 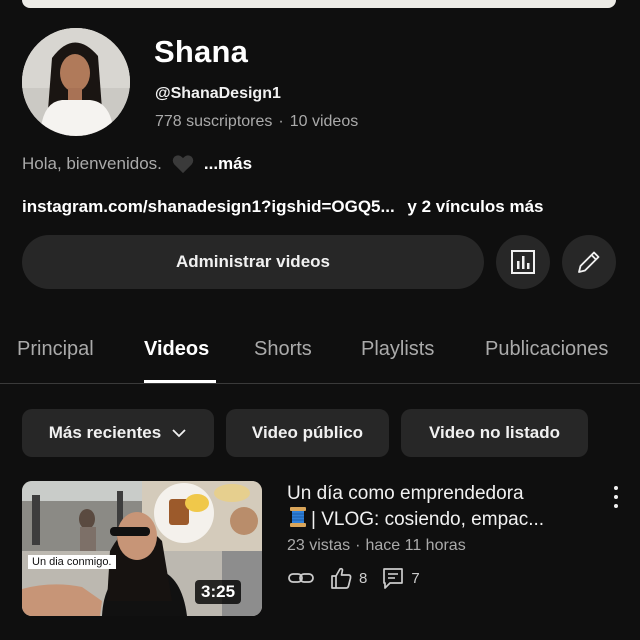 I want to click on avatar, so click(x=76, y=82).